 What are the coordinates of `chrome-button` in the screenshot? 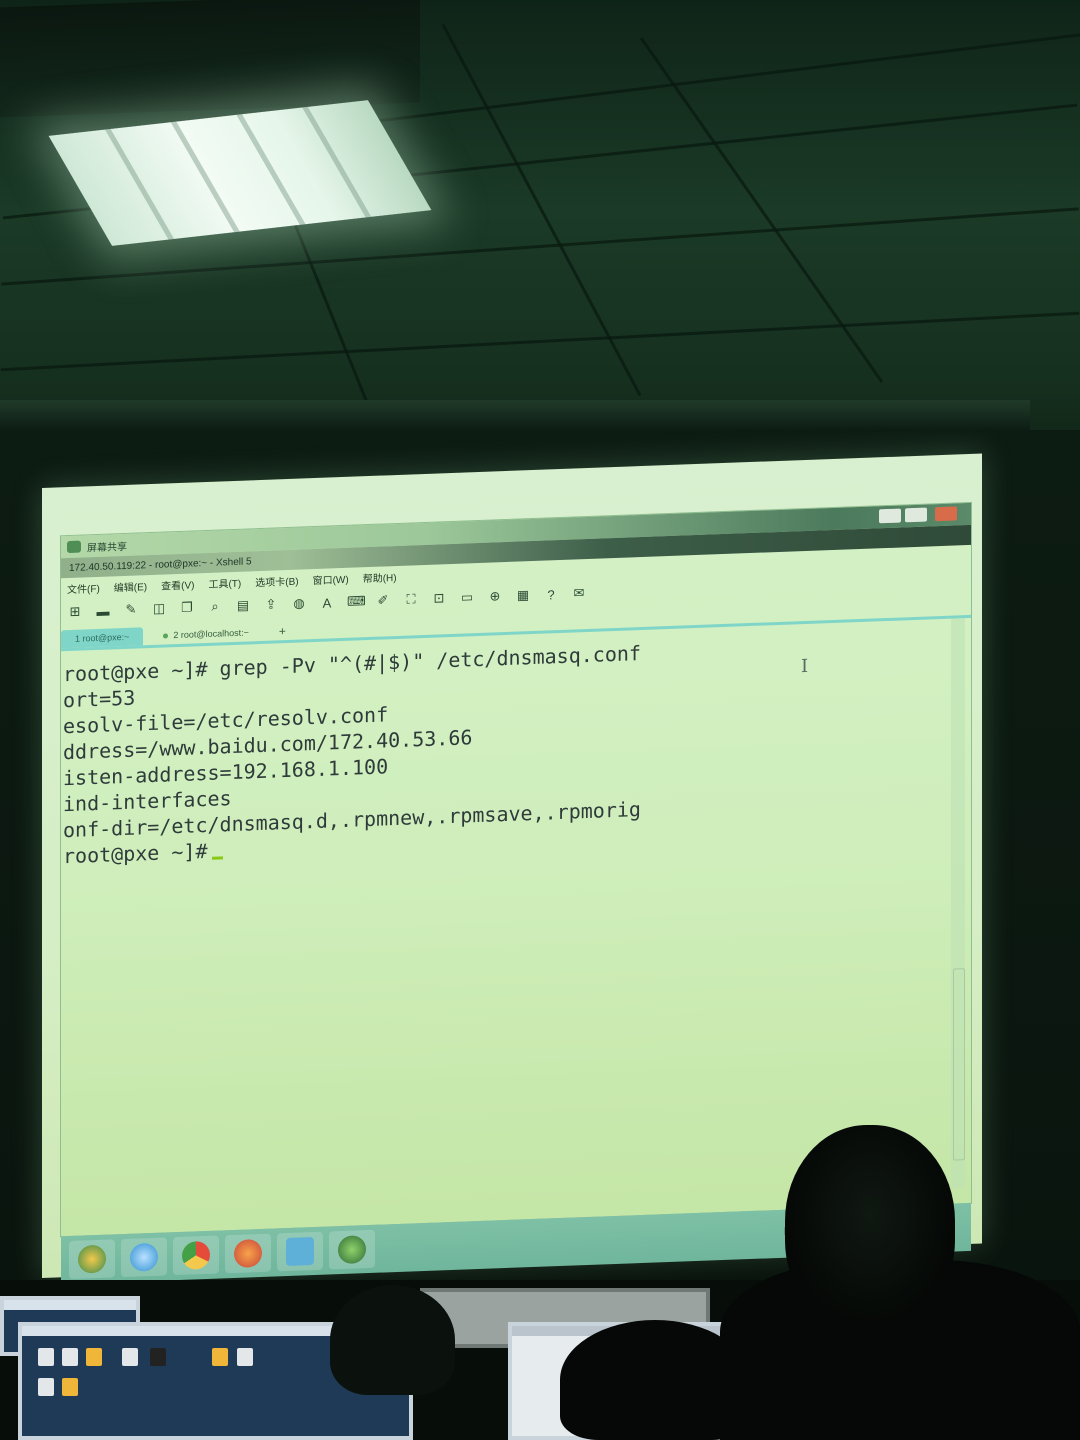 It's located at (196, 1255).